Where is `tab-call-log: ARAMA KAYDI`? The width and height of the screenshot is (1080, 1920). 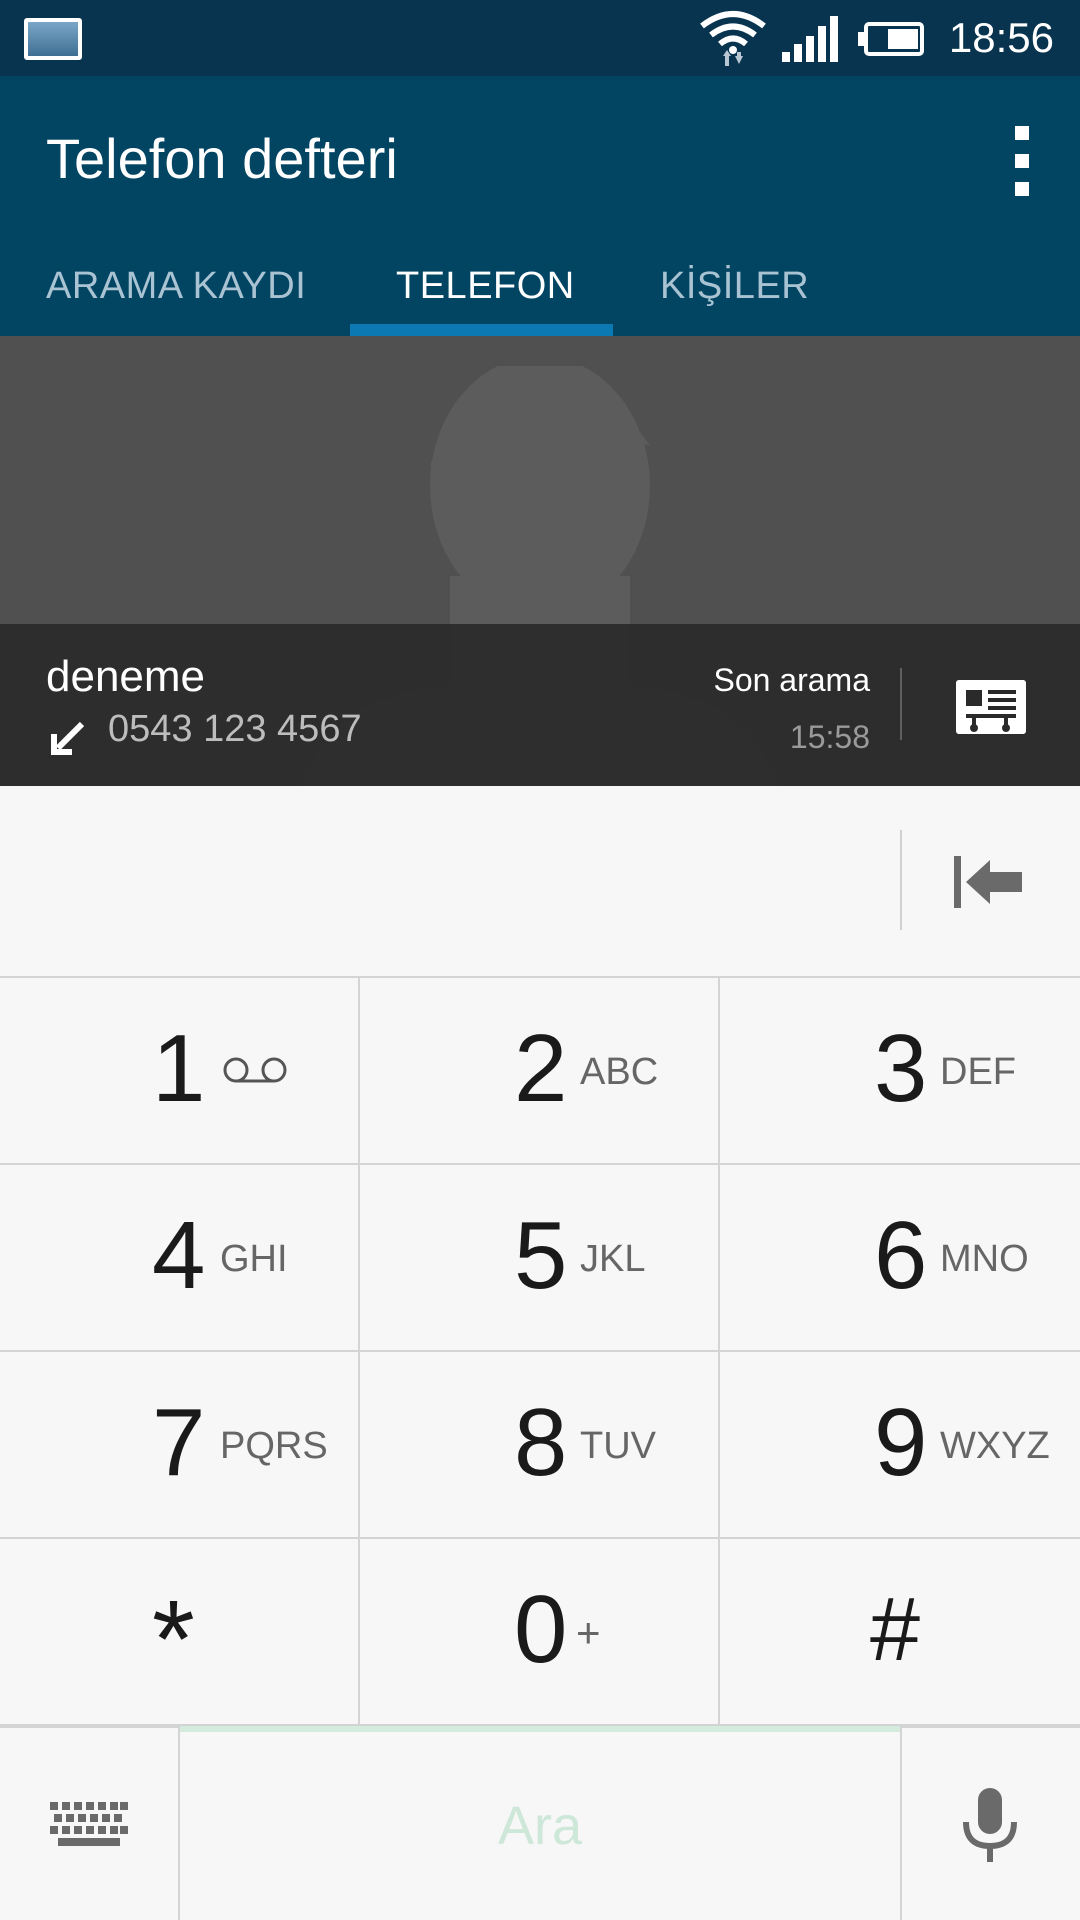
tab-call-log: ARAMA KAYDI is located at coordinates (176, 291).